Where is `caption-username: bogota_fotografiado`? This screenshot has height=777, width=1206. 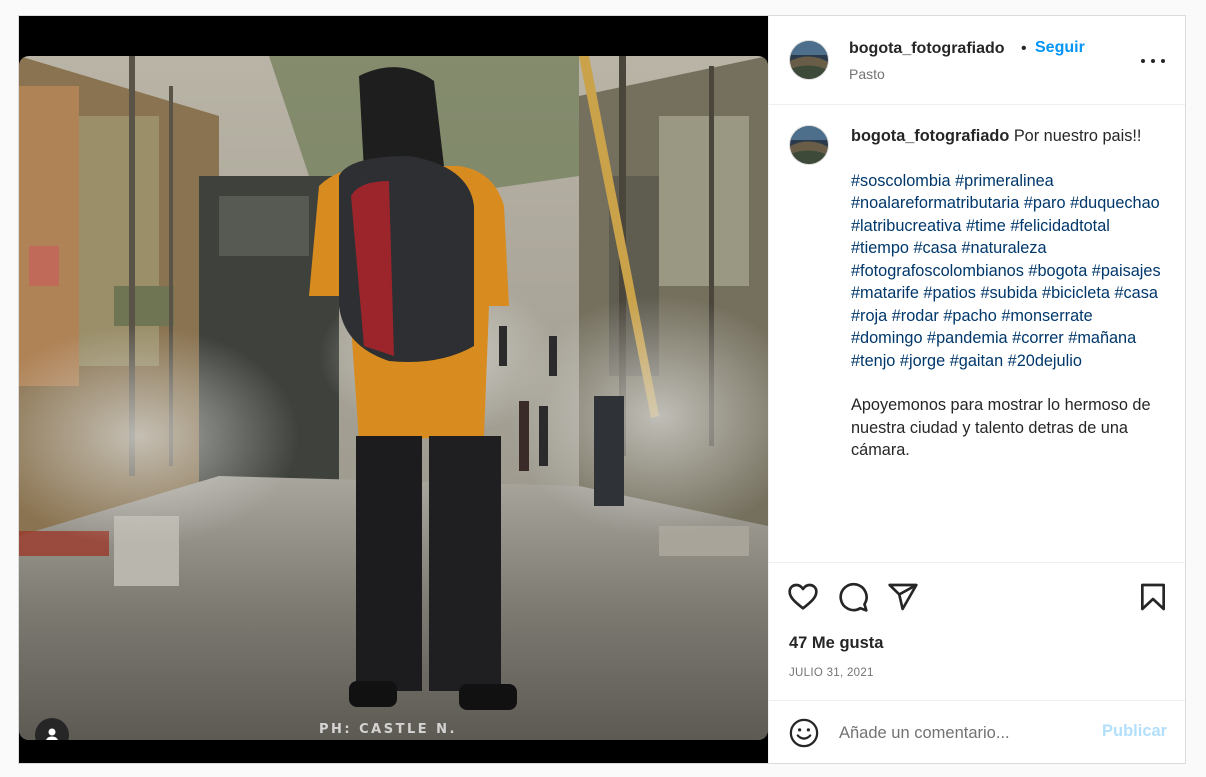 caption-username: bogota_fotografiado is located at coordinates (930, 136).